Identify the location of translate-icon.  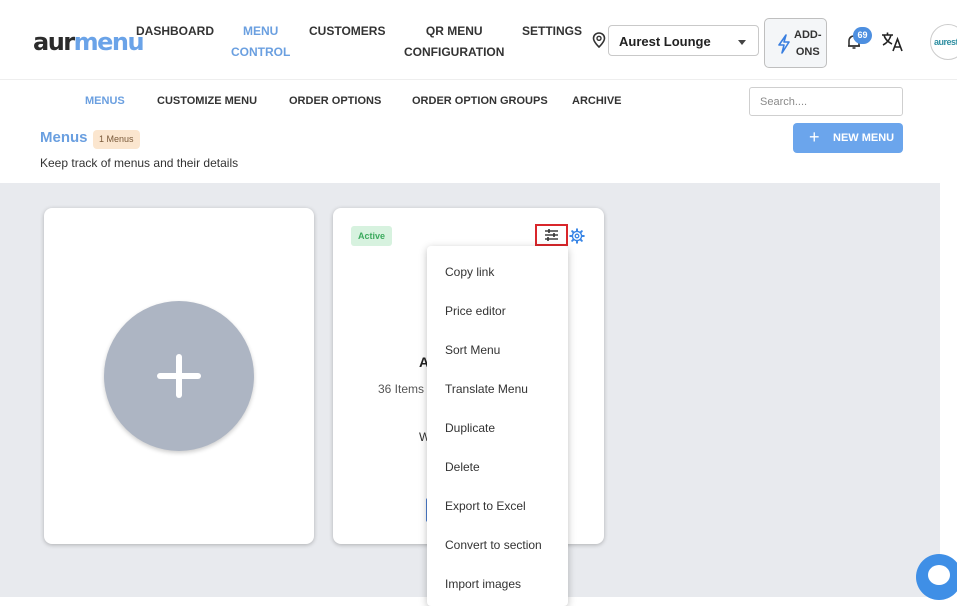
(893, 42).